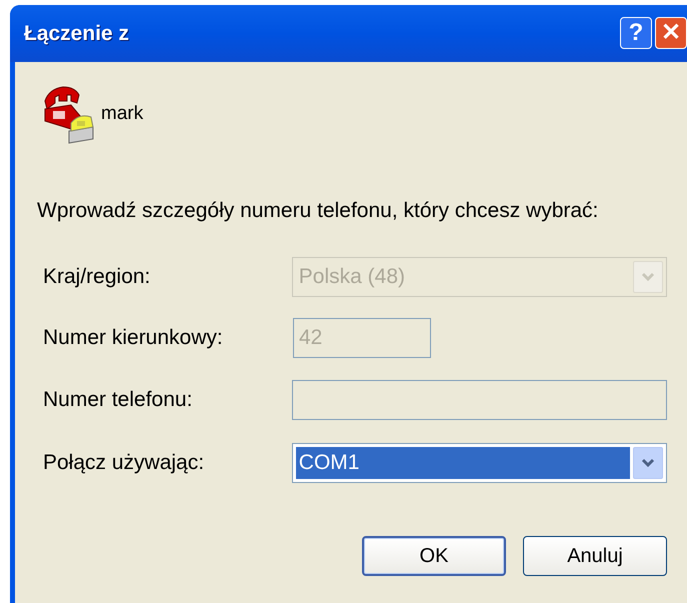  What do you see at coordinates (97, 277) in the screenshot?
I see `field-label: Kraj/region:` at bounding box center [97, 277].